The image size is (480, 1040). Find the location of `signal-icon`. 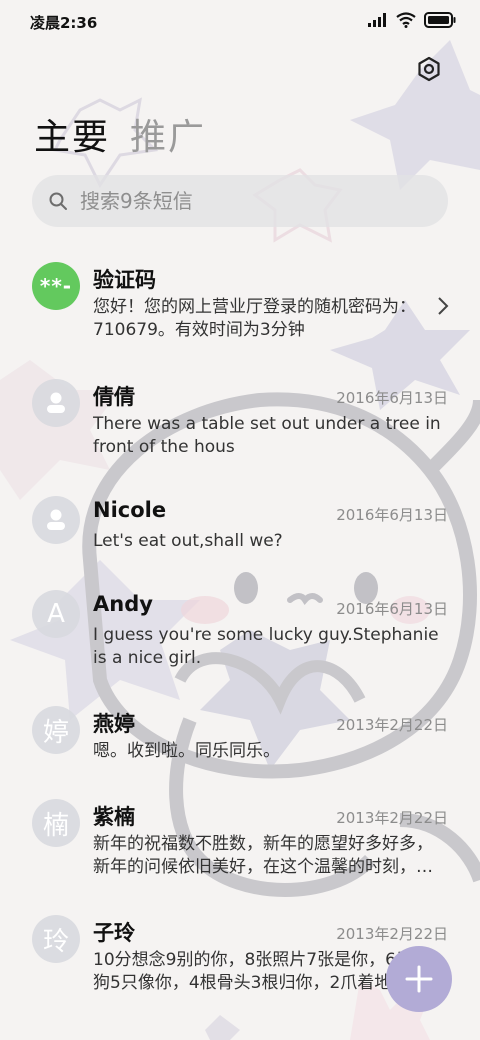

signal-icon is located at coordinates (377, 20).